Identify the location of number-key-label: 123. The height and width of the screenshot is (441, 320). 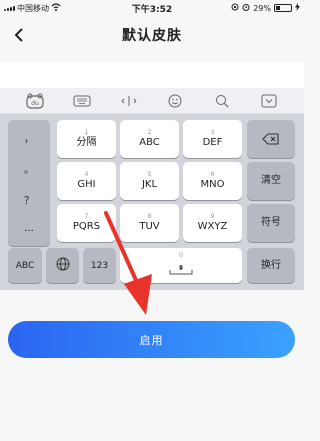
(99, 265).